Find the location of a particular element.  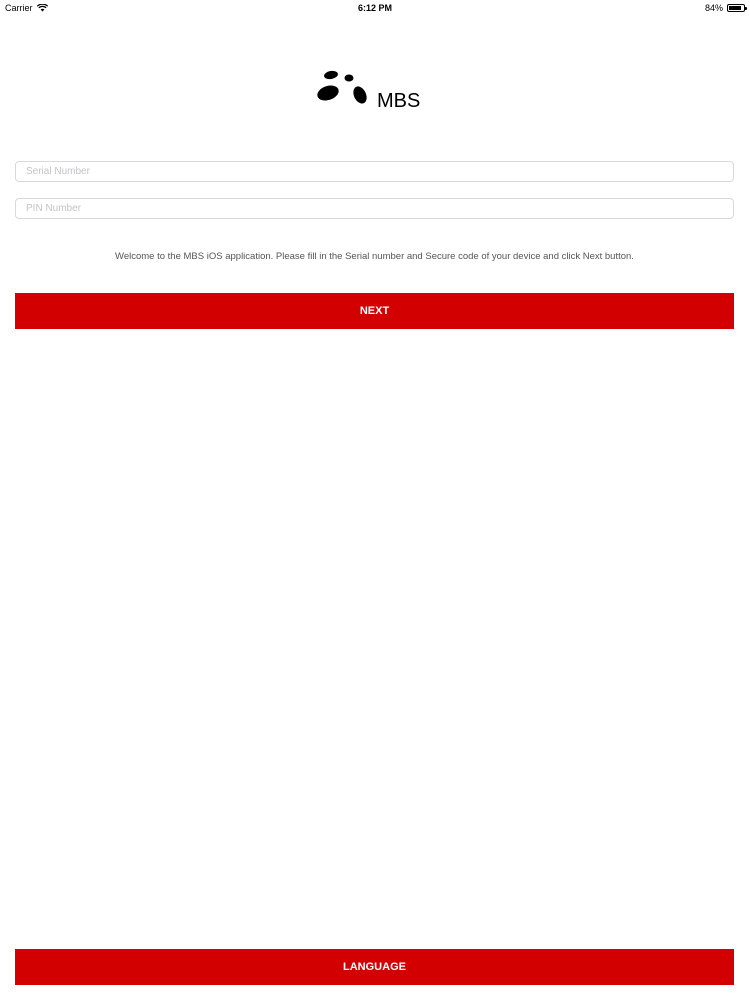

language-button: LANGUAGE is located at coordinates (374, 967).